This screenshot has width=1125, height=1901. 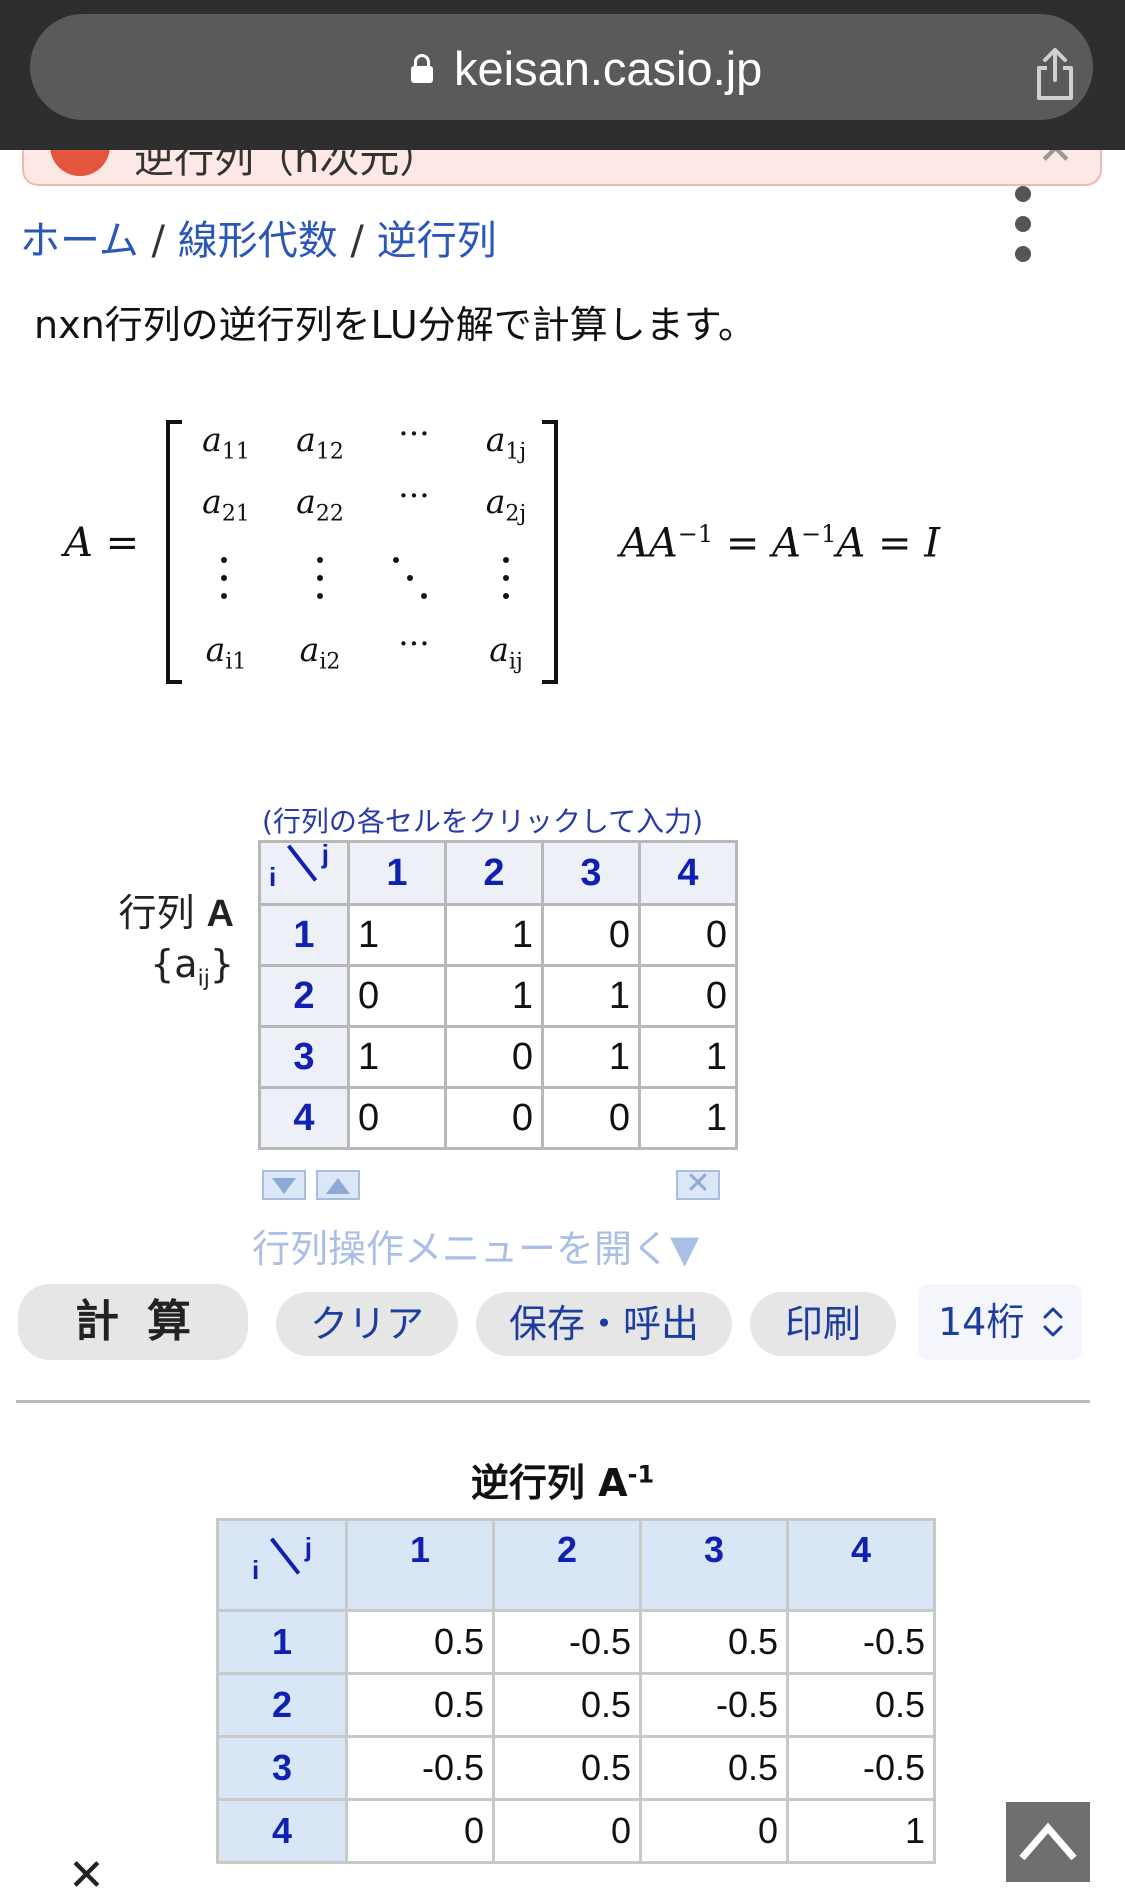 What do you see at coordinates (475, 1245) in the screenshot?
I see `matrix-menu-toggle: 行列操作メニューを開く▼` at bounding box center [475, 1245].